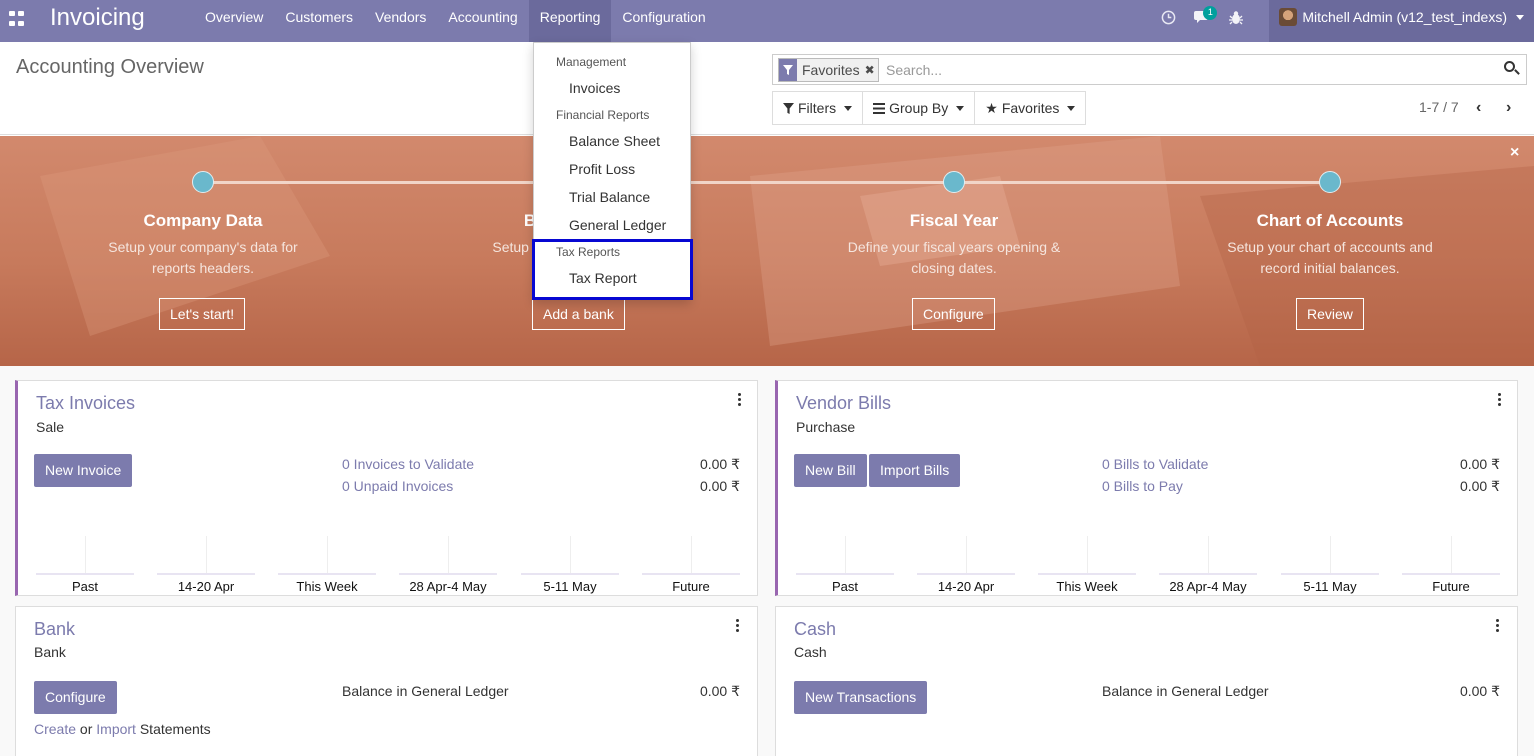 The image size is (1534, 756). What do you see at coordinates (719, 486) in the screenshot?
I see `amount-unpaid: 0.00 ₹` at bounding box center [719, 486].